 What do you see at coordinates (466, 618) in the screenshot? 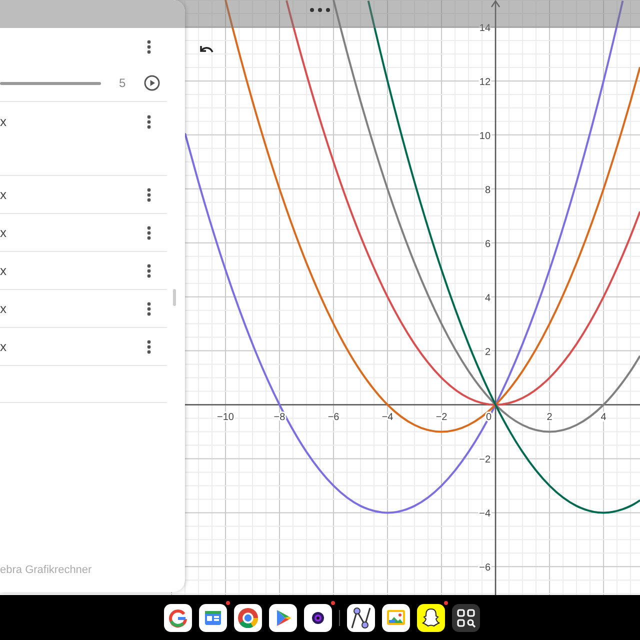
I see `app-grid-icon` at bounding box center [466, 618].